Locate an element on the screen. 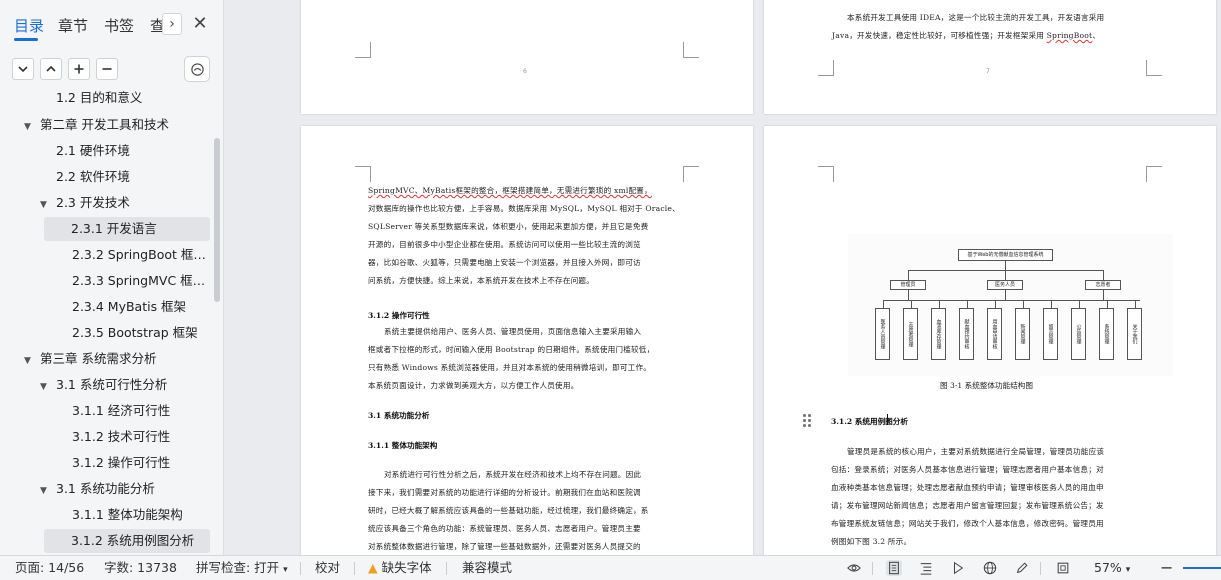  warning-icon: ▲ is located at coordinates (373, 567).